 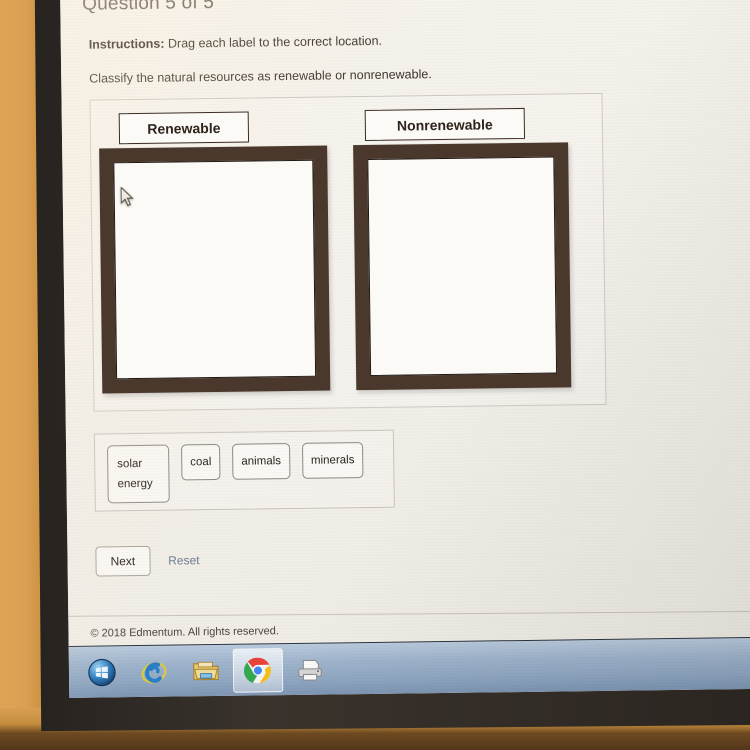 I want to click on internet-explorer-icon, so click(x=154, y=672).